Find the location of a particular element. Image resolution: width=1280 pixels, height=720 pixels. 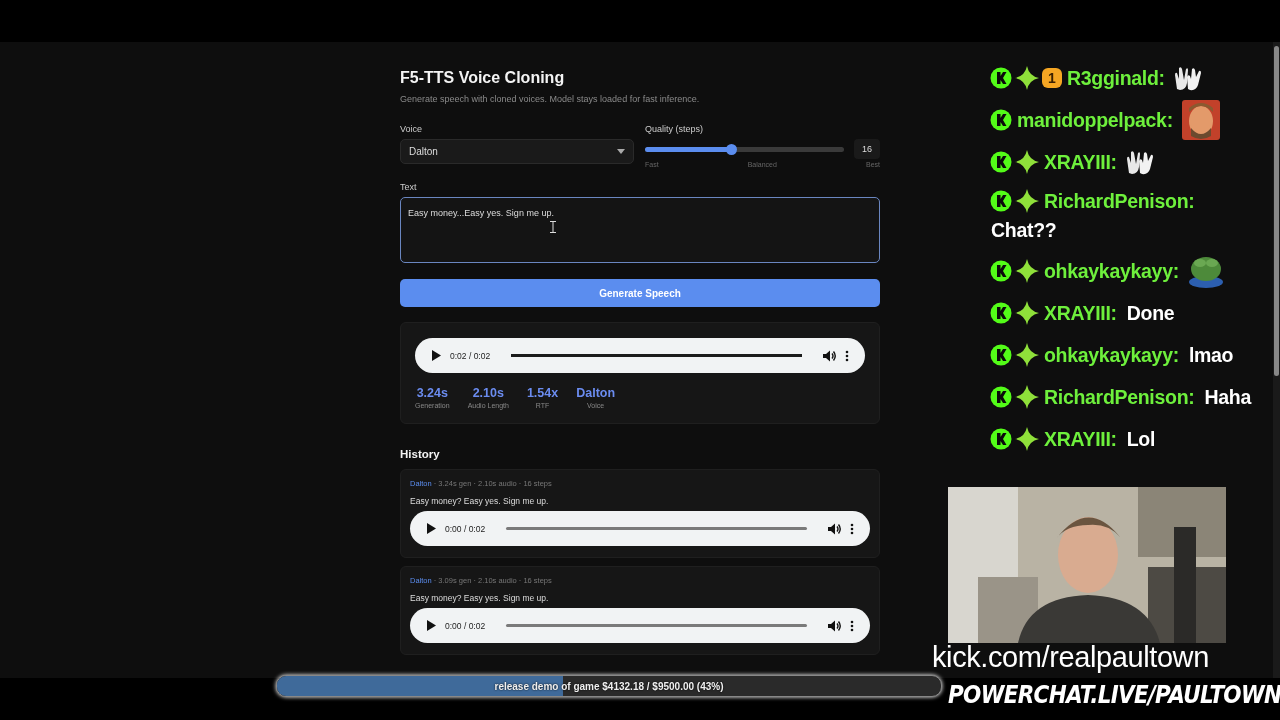

time-label: 0:02 / 0:02 is located at coordinates (470, 355).